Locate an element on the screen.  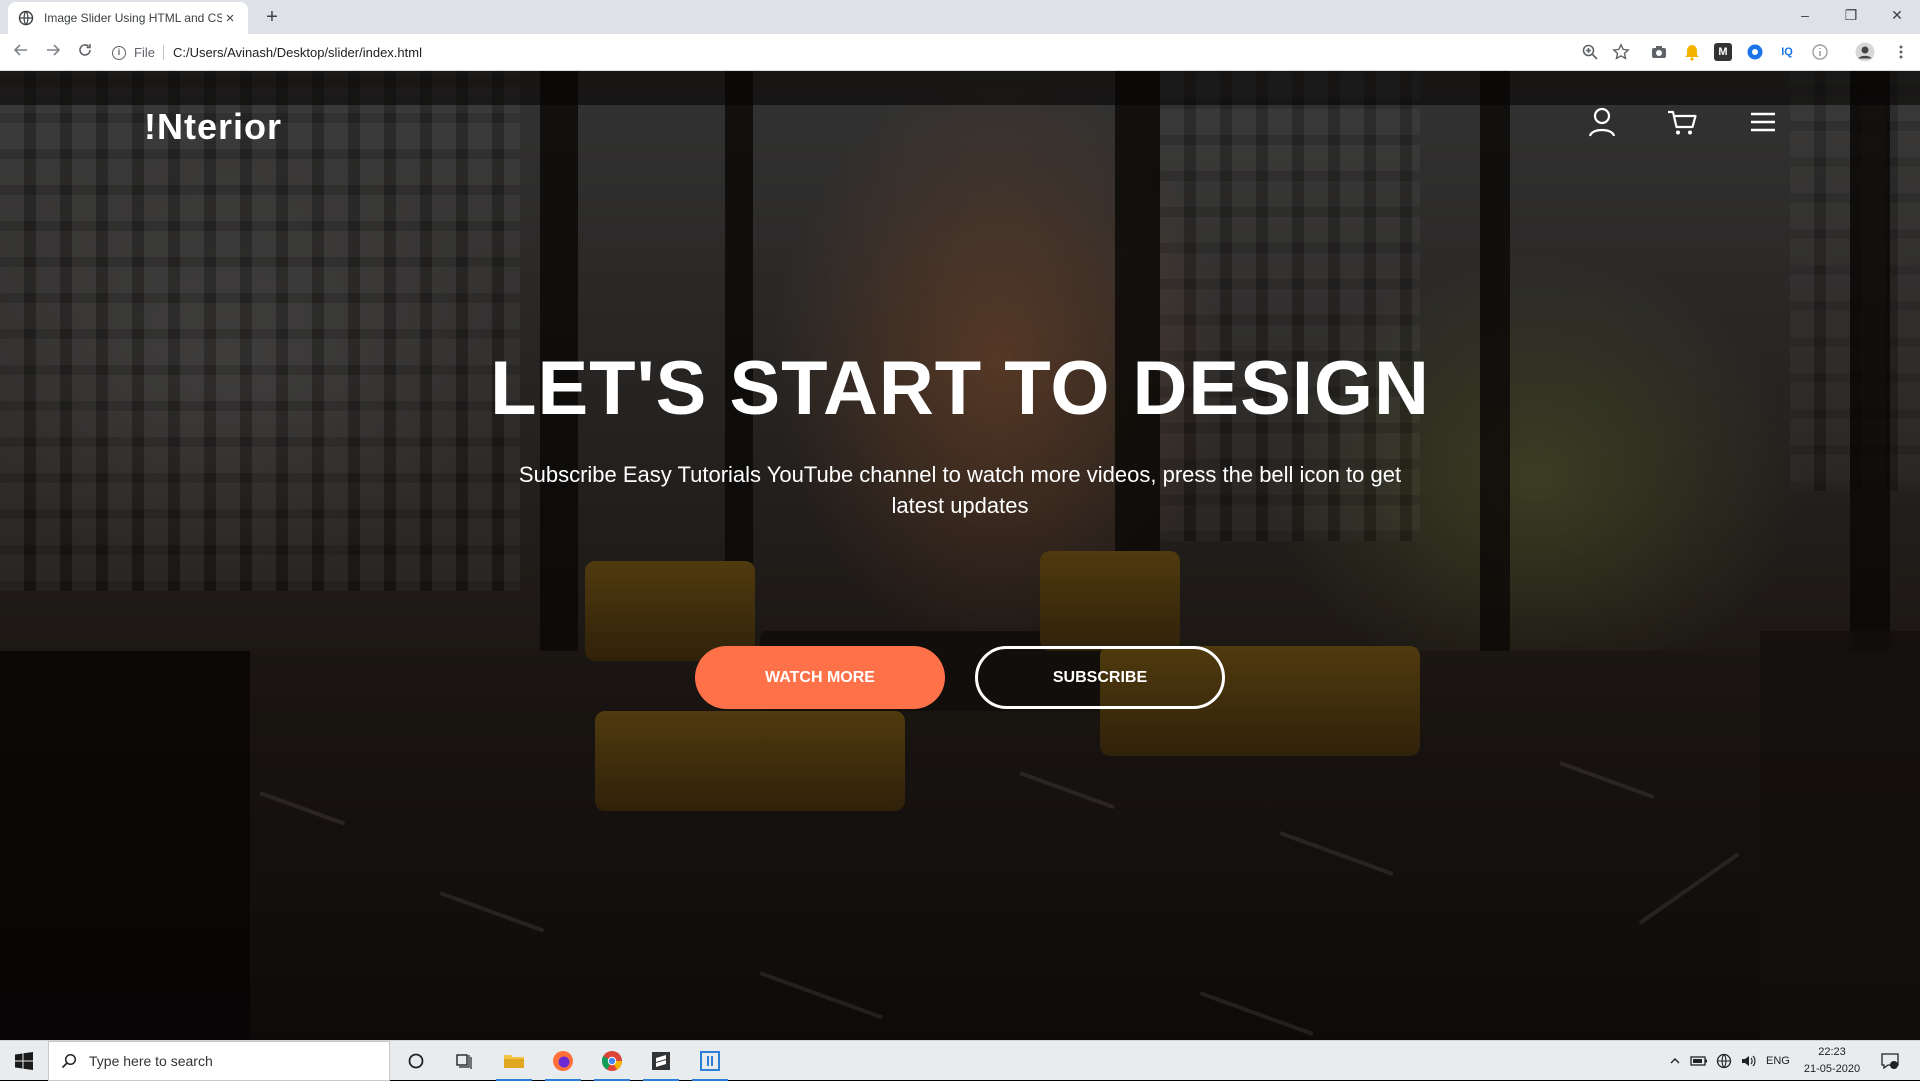
site-info-icon: i is located at coordinates (119, 52).